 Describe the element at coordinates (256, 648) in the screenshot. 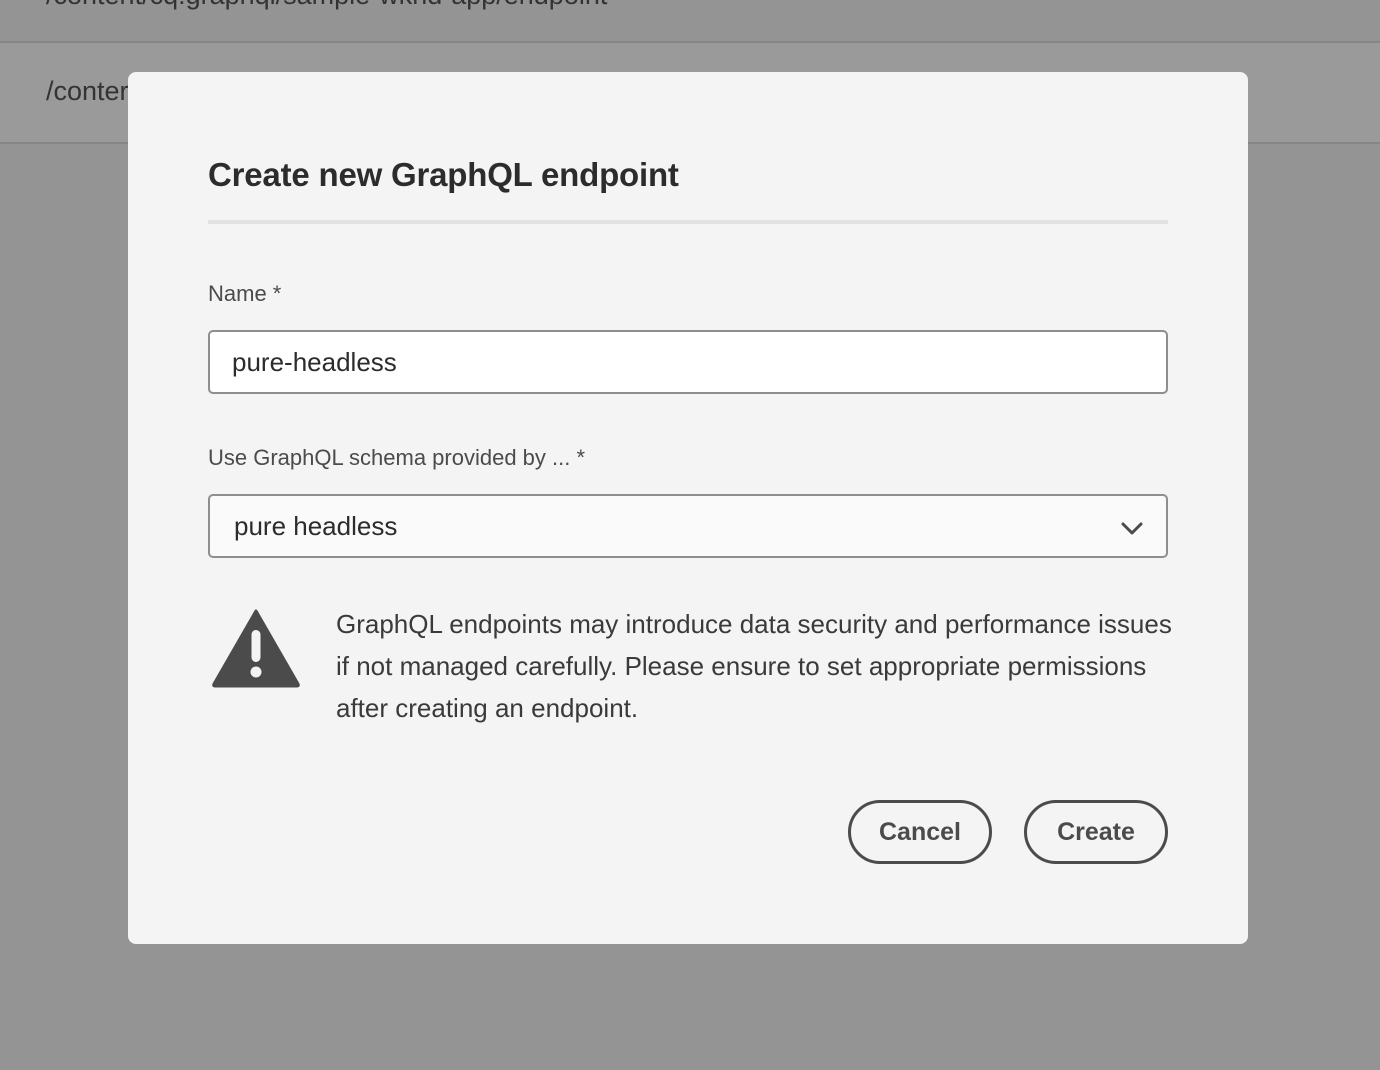

I see `alert-triangle-icon` at that location.